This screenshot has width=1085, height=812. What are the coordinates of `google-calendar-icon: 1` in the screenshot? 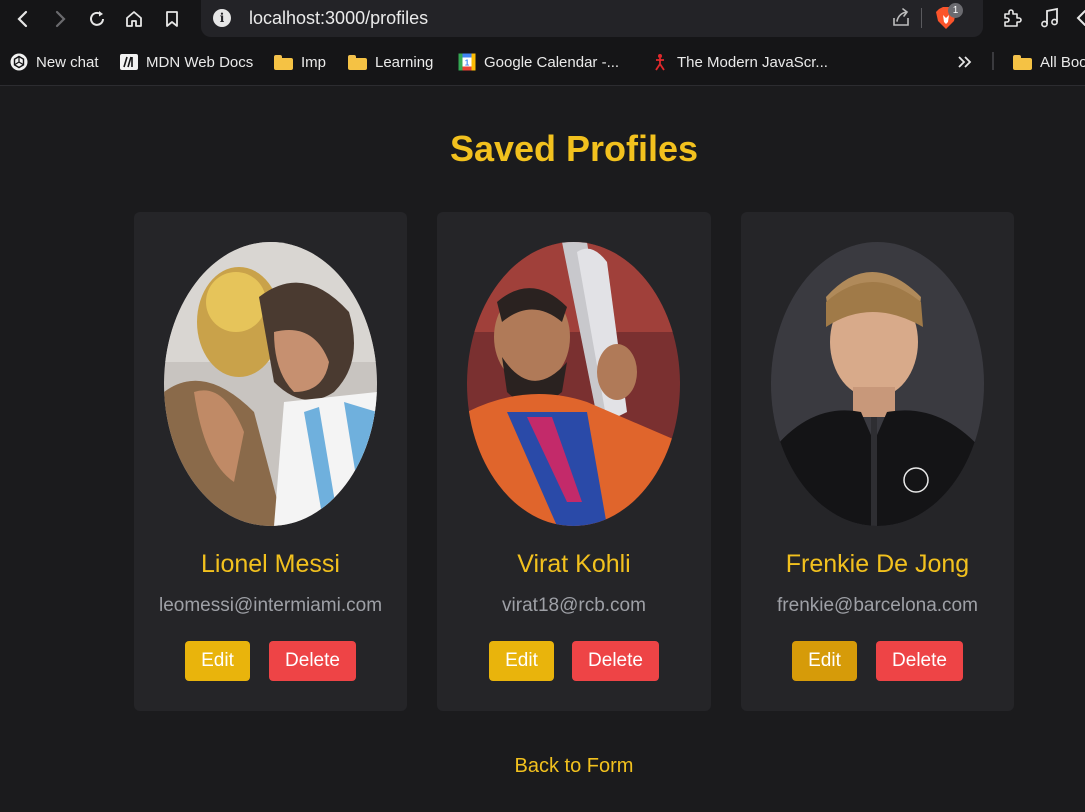 It's located at (467, 62).